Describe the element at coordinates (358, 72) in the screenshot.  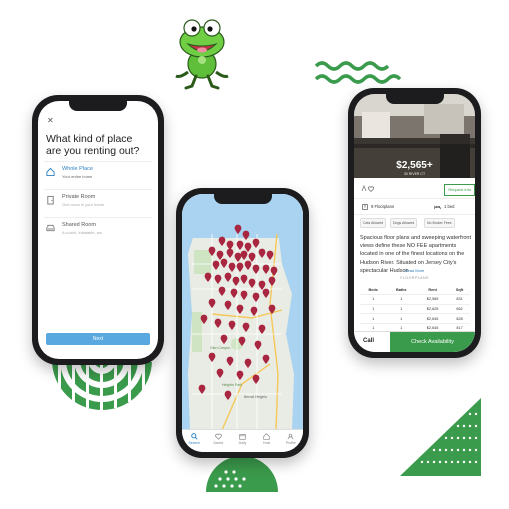
I see `green-wave-lines` at that location.